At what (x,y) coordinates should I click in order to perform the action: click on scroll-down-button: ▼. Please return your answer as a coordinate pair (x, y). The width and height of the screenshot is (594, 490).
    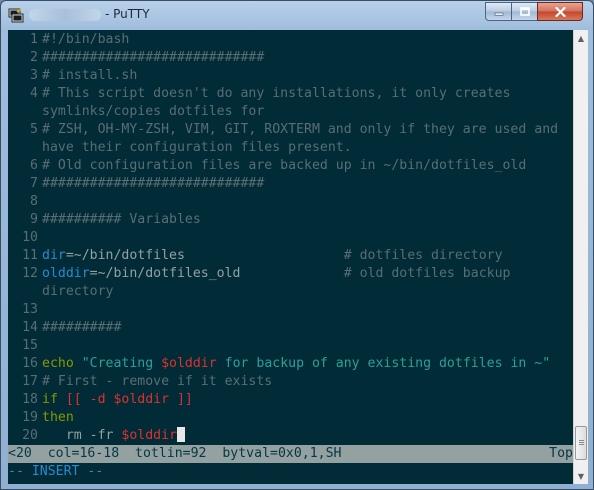
    Looking at the image, I should click on (581, 476).